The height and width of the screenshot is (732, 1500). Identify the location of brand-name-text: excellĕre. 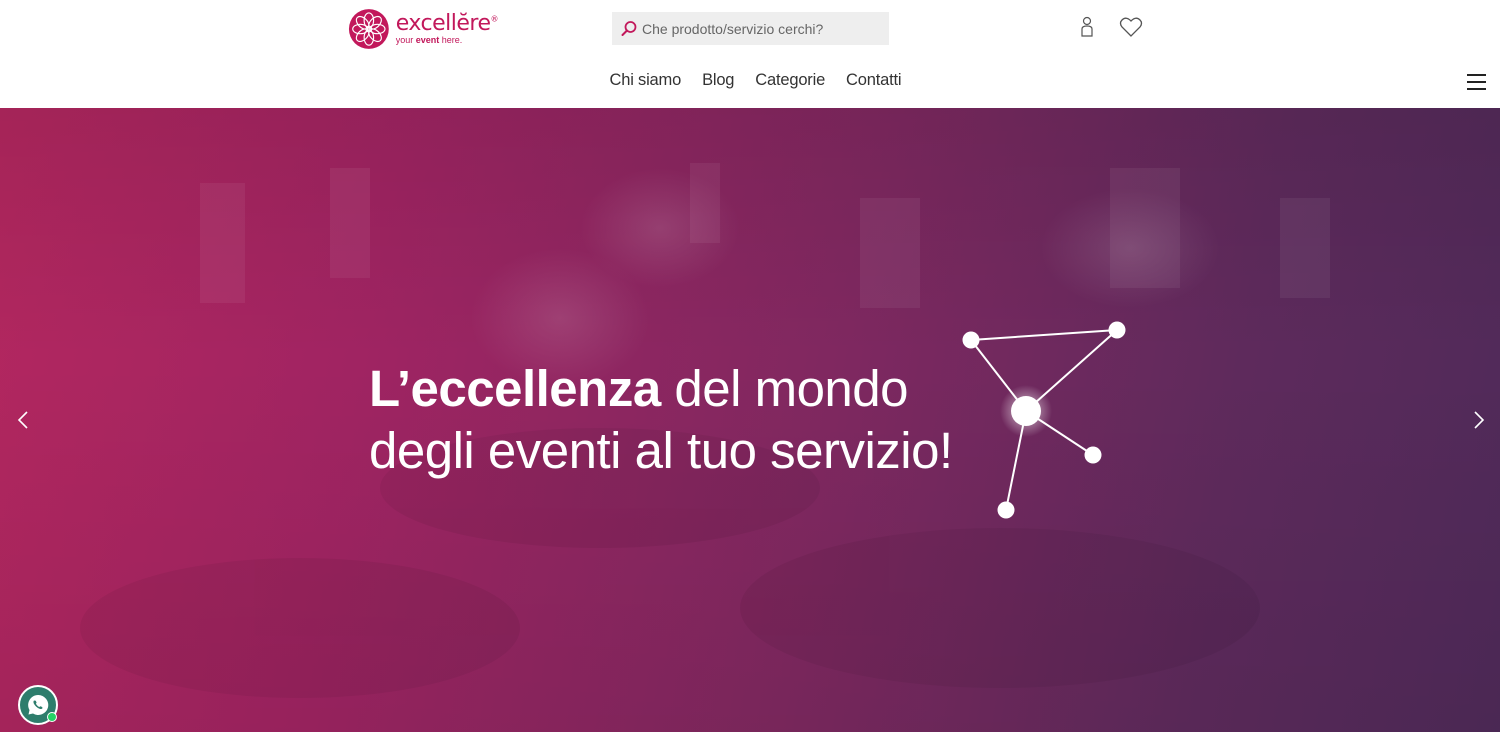
(443, 23).